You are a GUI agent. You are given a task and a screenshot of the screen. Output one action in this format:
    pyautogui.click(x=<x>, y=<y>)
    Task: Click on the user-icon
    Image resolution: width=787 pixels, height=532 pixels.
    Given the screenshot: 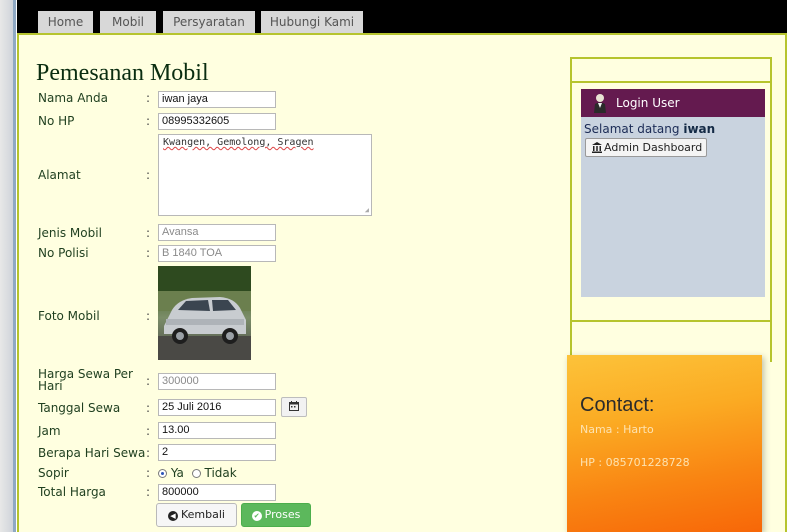 What is the action you would take?
    pyautogui.click(x=600, y=103)
    